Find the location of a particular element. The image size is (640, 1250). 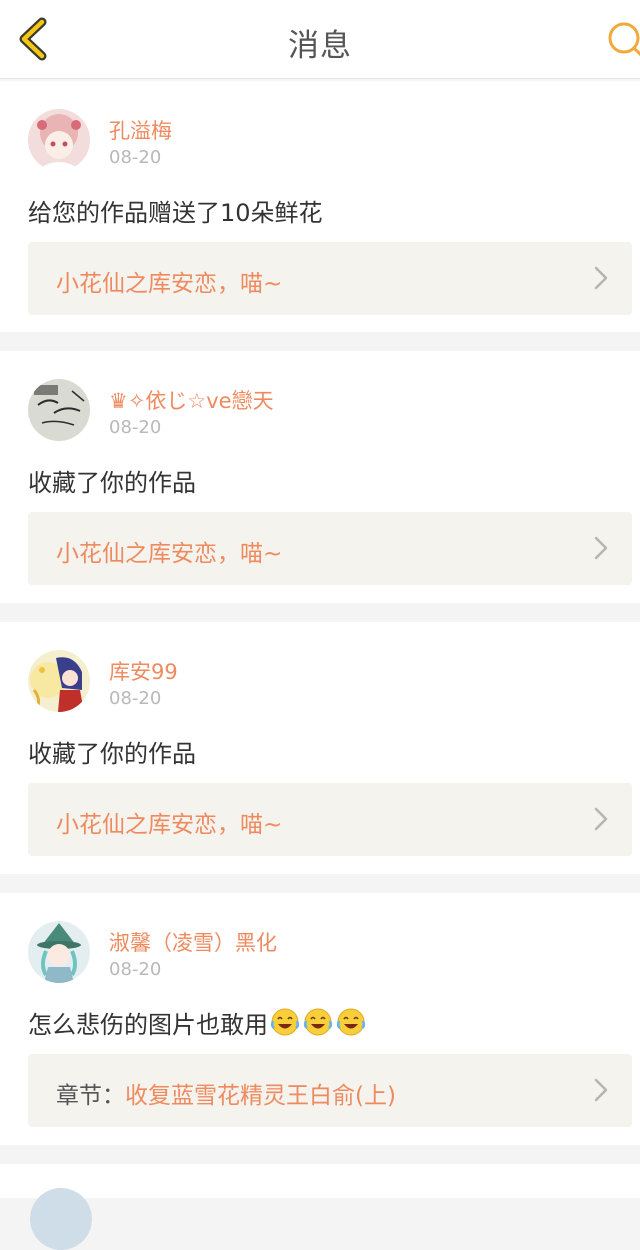

message-card-partial is located at coordinates (320, 1181).